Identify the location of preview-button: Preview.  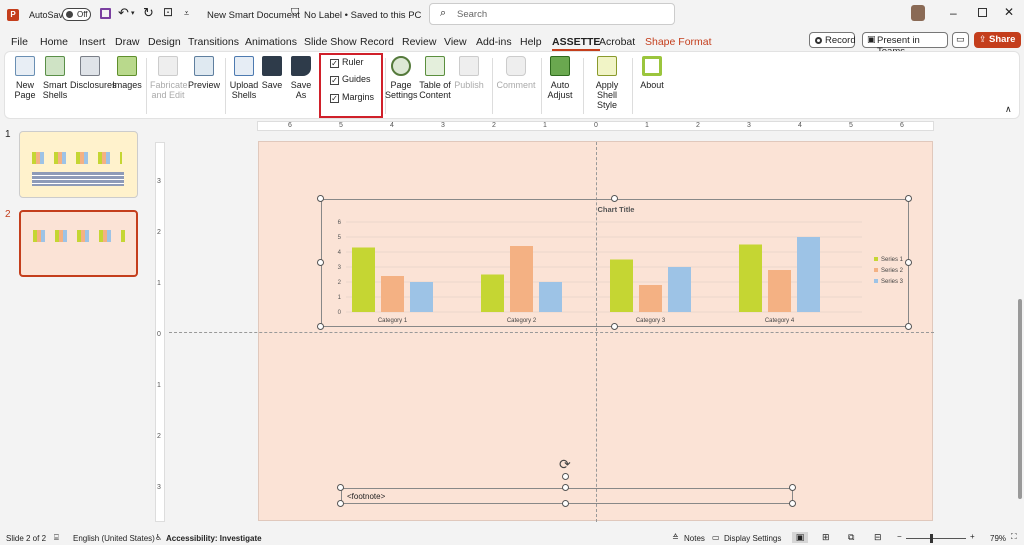
(204, 73).